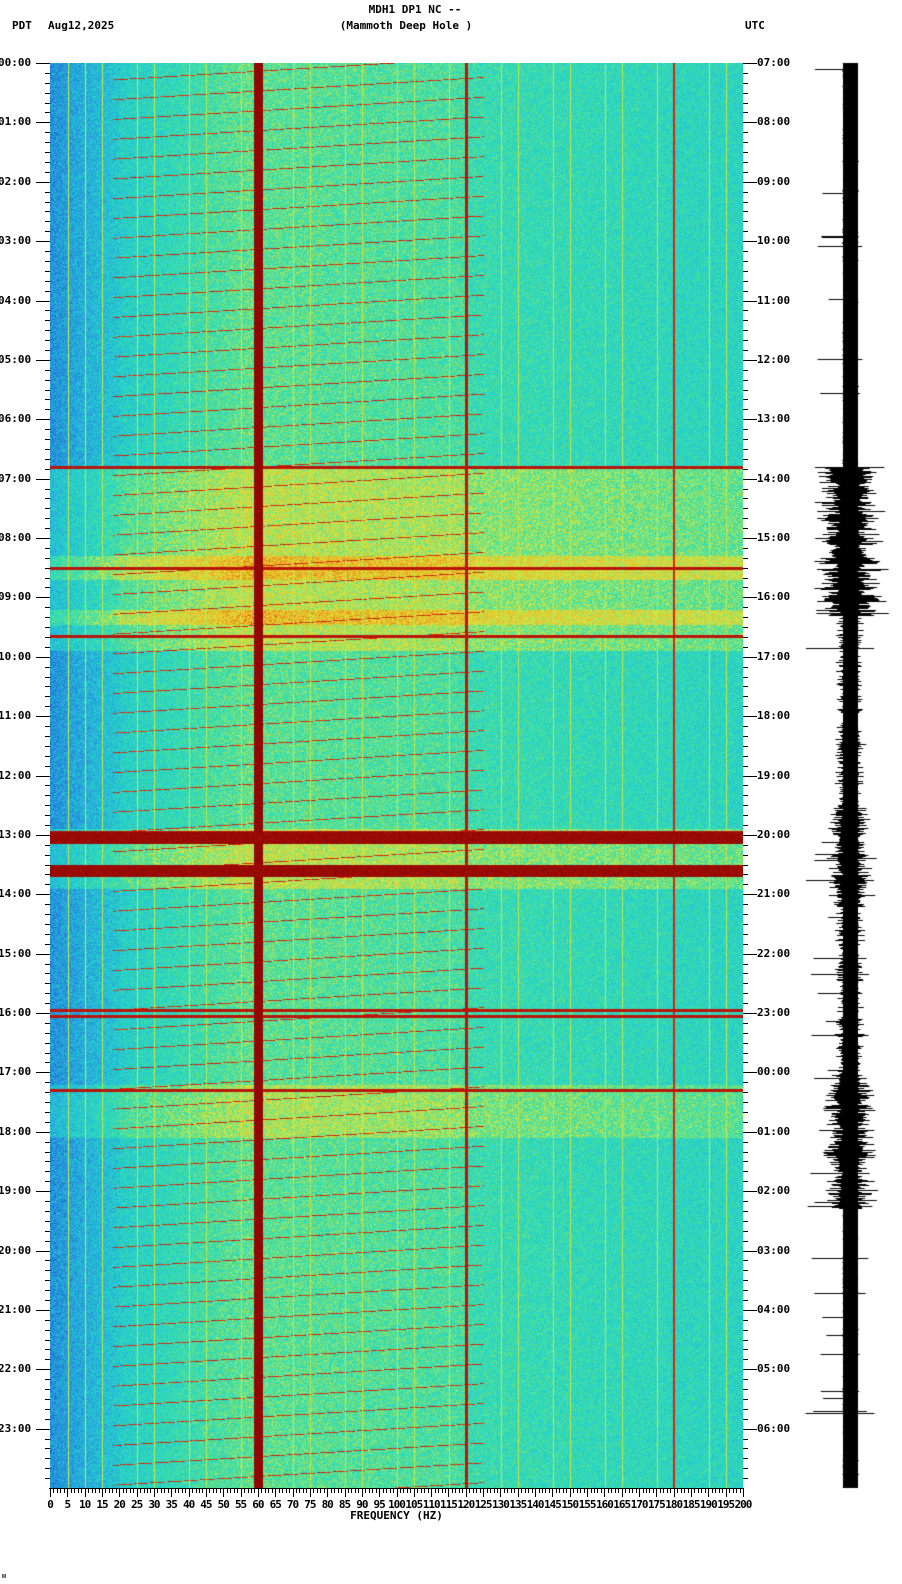 This screenshot has width=902, height=1584. Describe the element at coordinates (16, 1428) in the screenshot. I see `y-left-tick-label: 23:00` at that location.